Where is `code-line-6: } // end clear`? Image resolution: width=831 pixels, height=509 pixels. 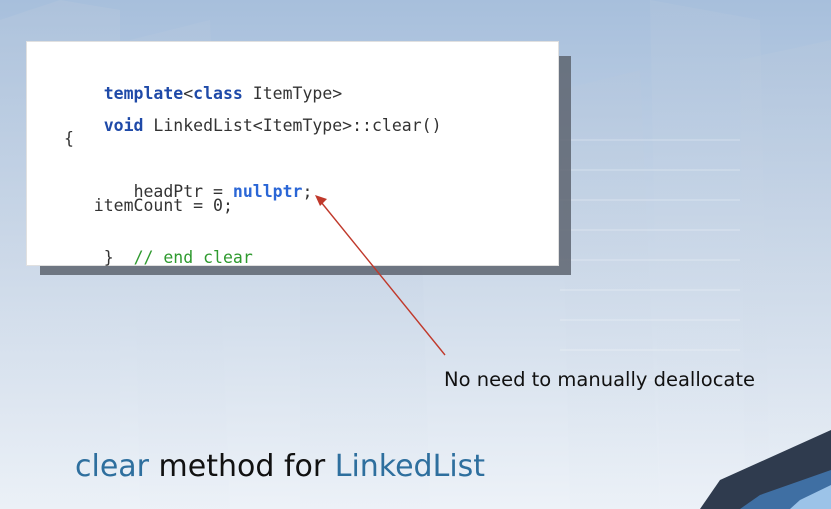
code-line-6: } // end clear is located at coordinates (158, 258).